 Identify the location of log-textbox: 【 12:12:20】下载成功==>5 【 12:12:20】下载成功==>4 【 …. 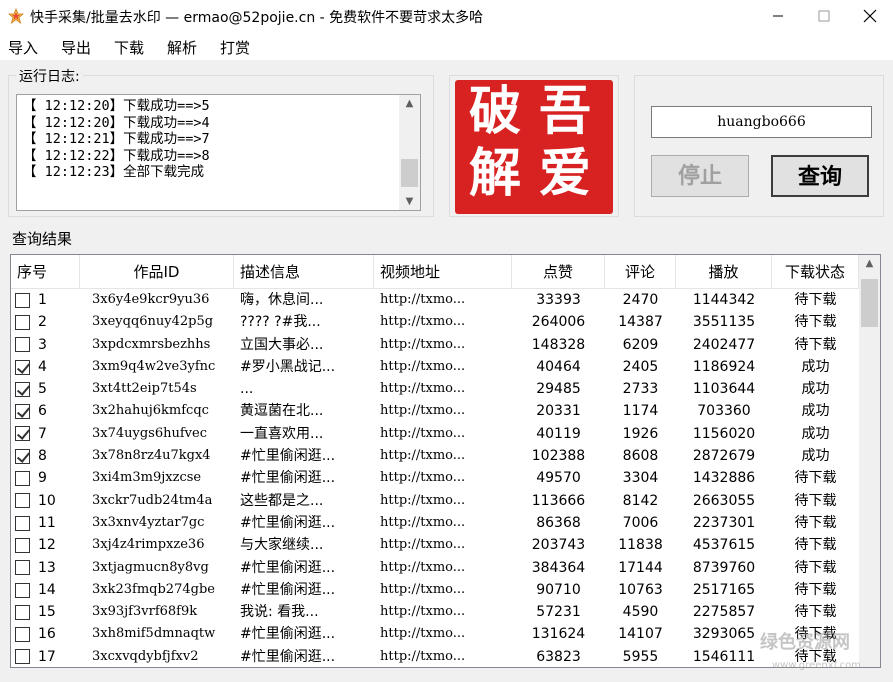
(218, 152).